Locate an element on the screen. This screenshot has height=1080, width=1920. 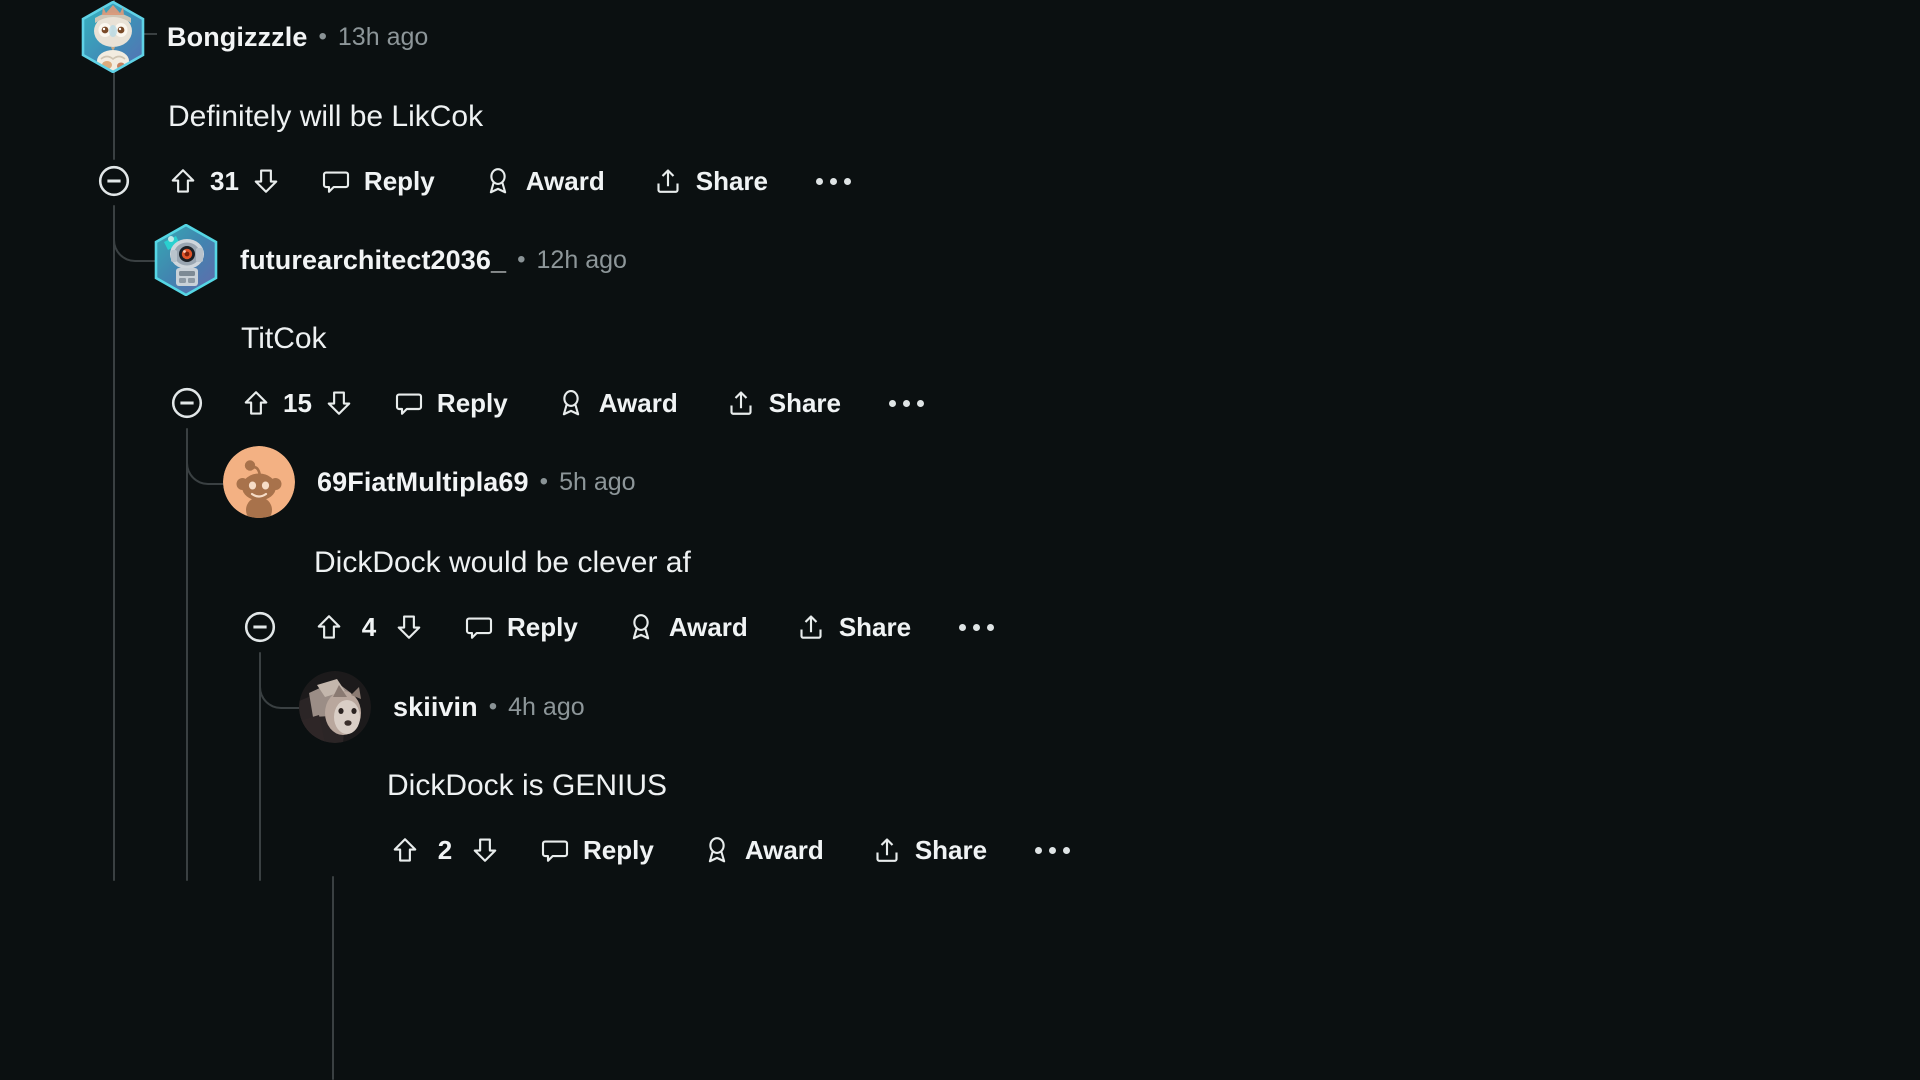
comment-timestamp: 13h ago is located at coordinates (383, 36).